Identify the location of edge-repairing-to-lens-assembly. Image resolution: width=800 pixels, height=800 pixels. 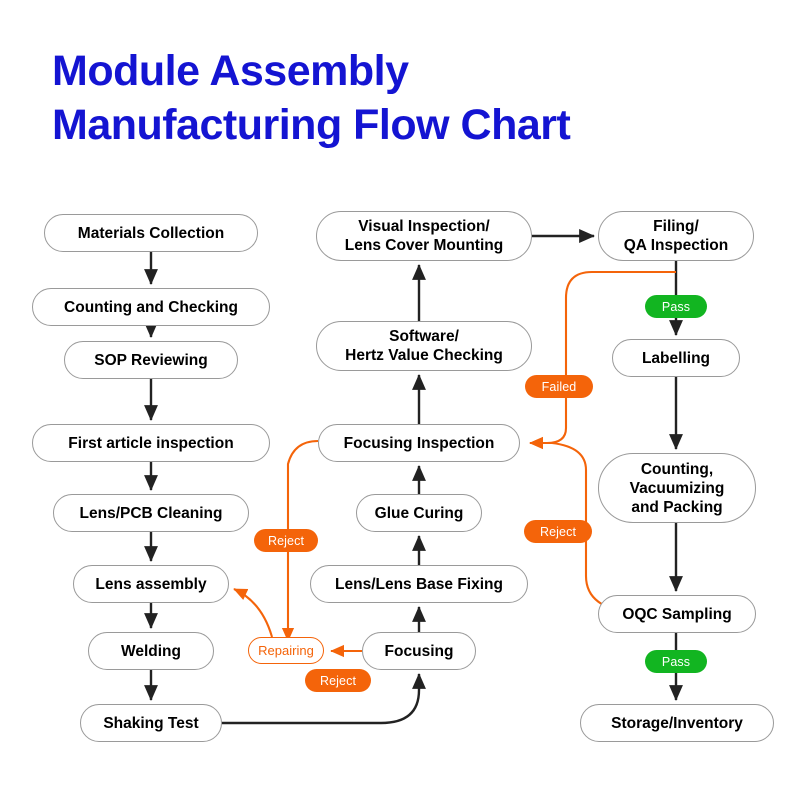
(253, 613).